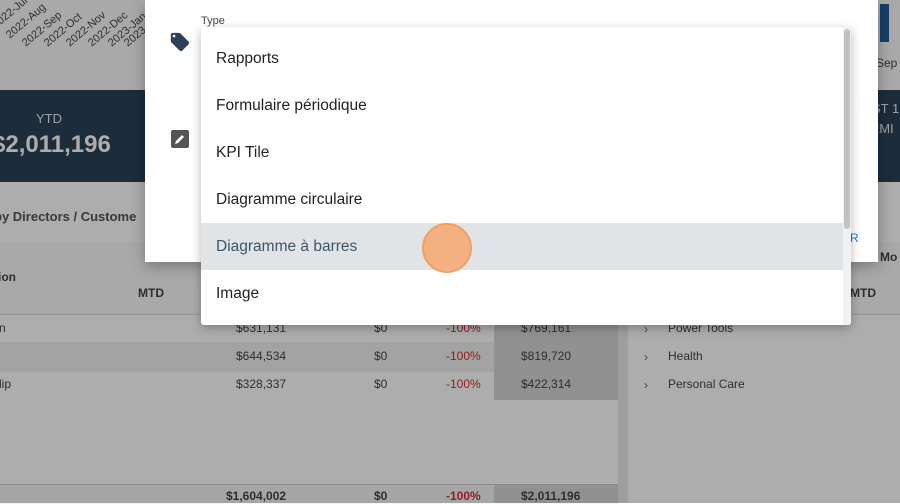 This screenshot has width=900, height=504. What do you see at coordinates (522, 293) in the screenshot?
I see `menu-item-image: Image` at bounding box center [522, 293].